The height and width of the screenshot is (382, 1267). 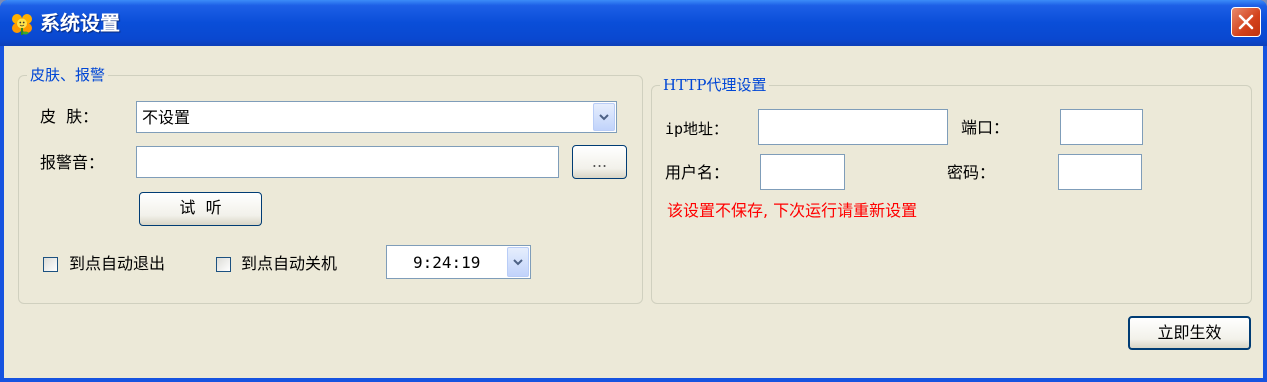 I want to click on alarm-sound-label: 报警音：, so click(x=72, y=162).